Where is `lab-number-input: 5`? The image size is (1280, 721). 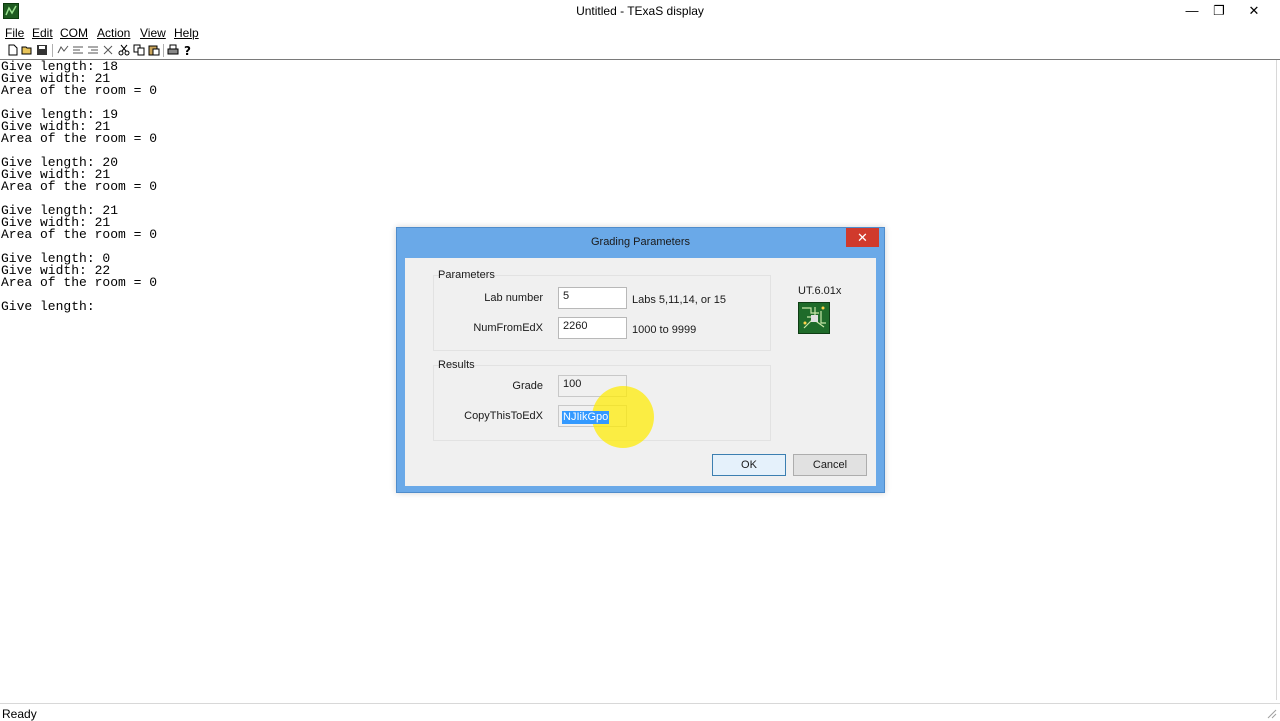
lab-number-input: 5 is located at coordinates (592, 298).